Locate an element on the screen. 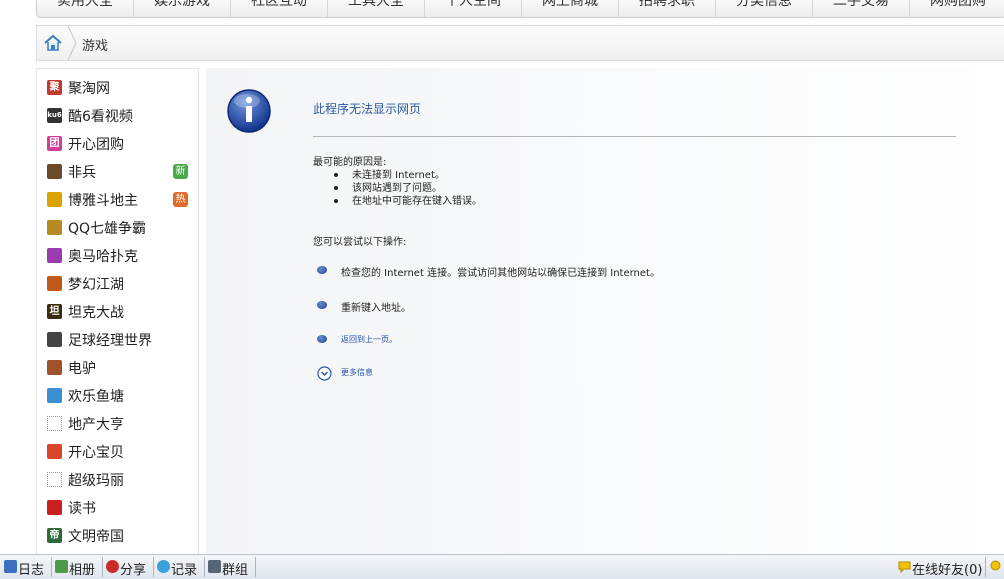  tuan-icon: 团 is located at coordinates (54, 143).